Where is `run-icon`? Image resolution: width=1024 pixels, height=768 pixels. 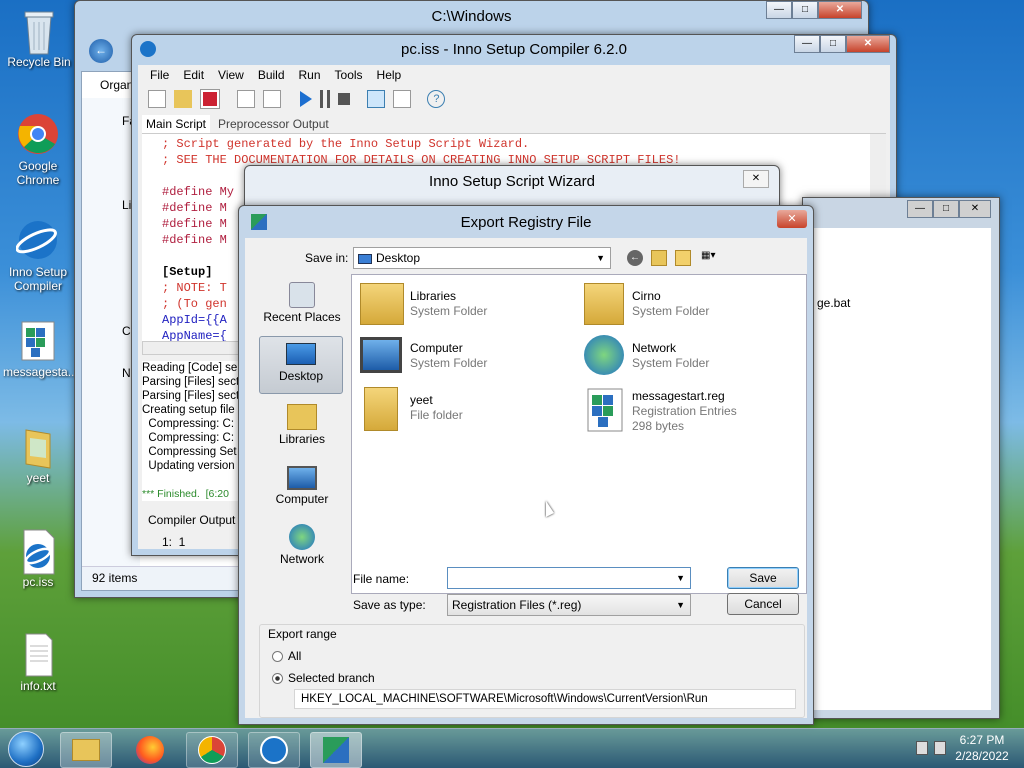 run-icon is located at coordinates (305, 99).